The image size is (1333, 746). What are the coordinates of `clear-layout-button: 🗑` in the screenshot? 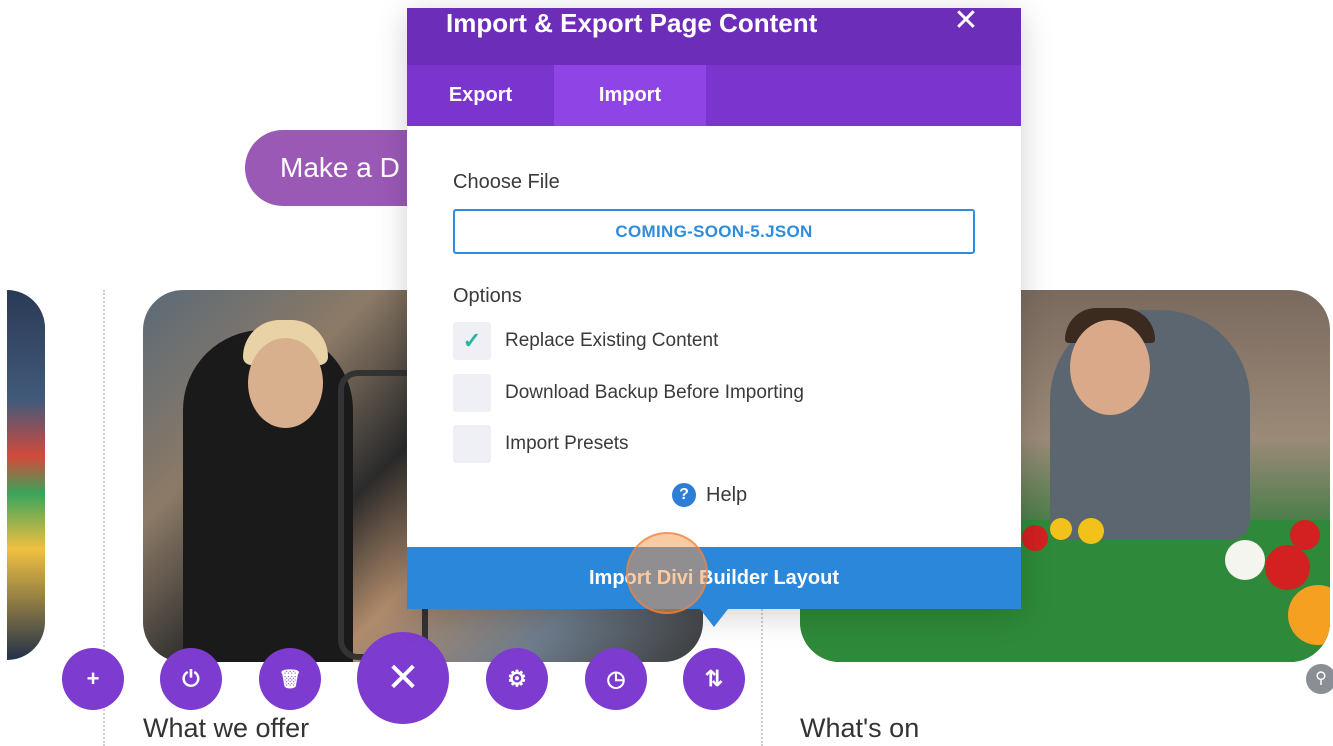 It's located at (290, 679).